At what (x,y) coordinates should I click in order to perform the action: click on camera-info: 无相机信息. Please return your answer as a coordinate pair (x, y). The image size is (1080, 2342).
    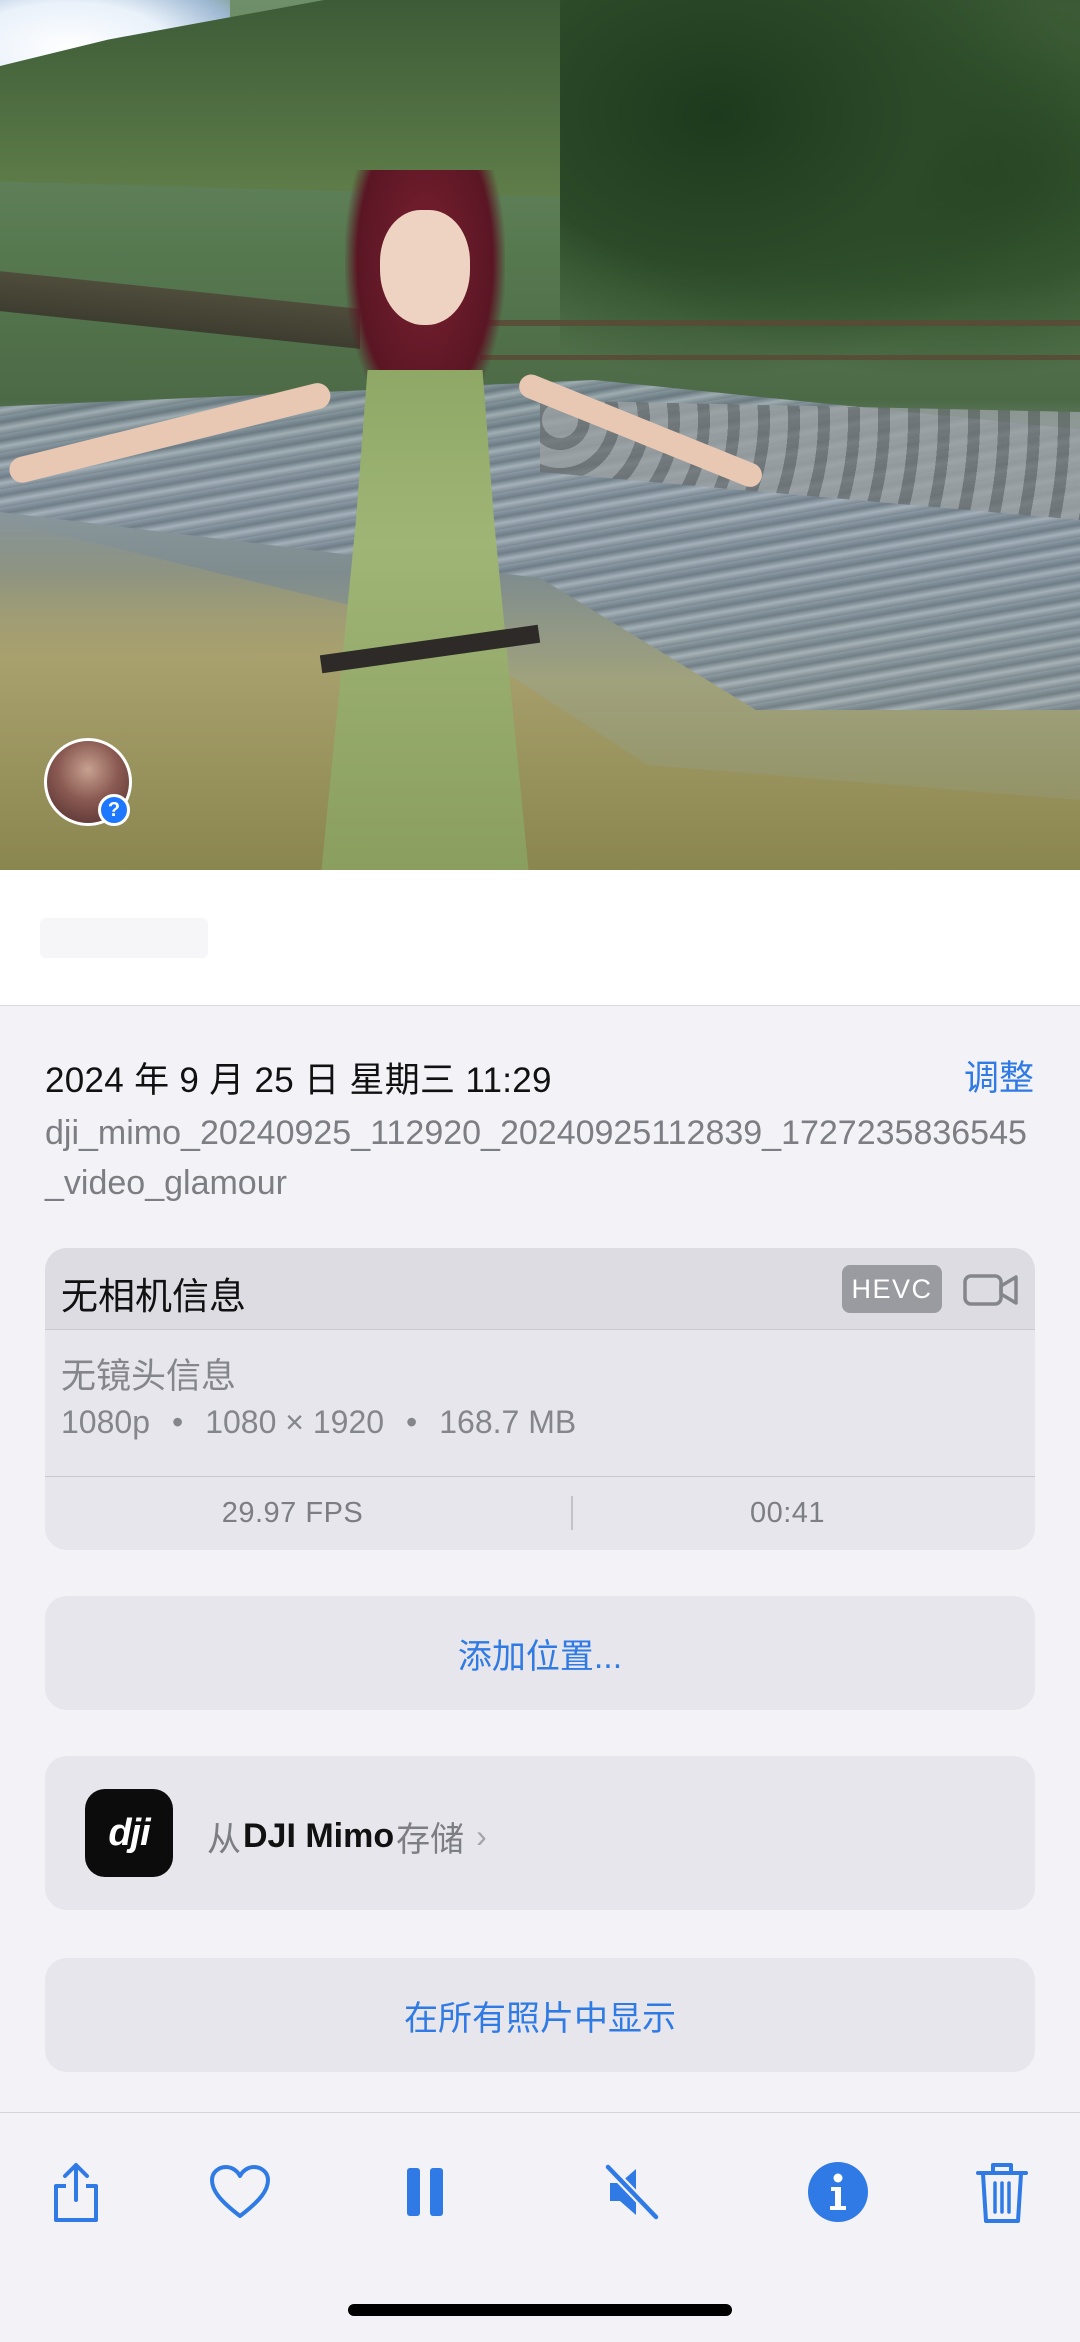
    Looking at the image, I should click on (153, 1296).